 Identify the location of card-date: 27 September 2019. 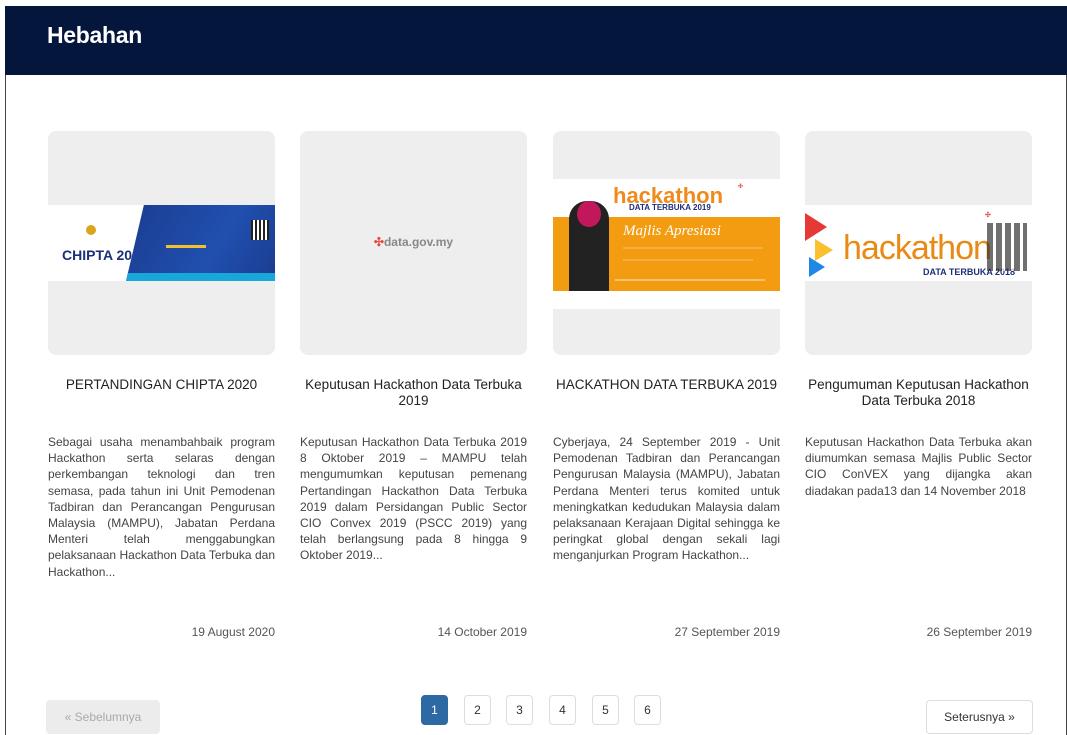
(727, 632).